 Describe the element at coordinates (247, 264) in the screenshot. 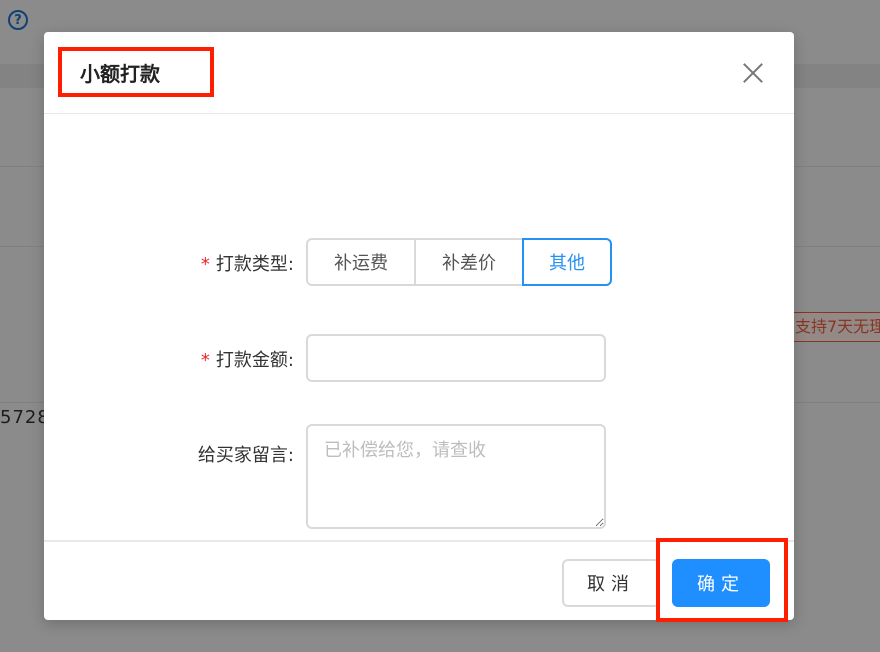

I see `payment-type-label: * 打款类型:` at that location.